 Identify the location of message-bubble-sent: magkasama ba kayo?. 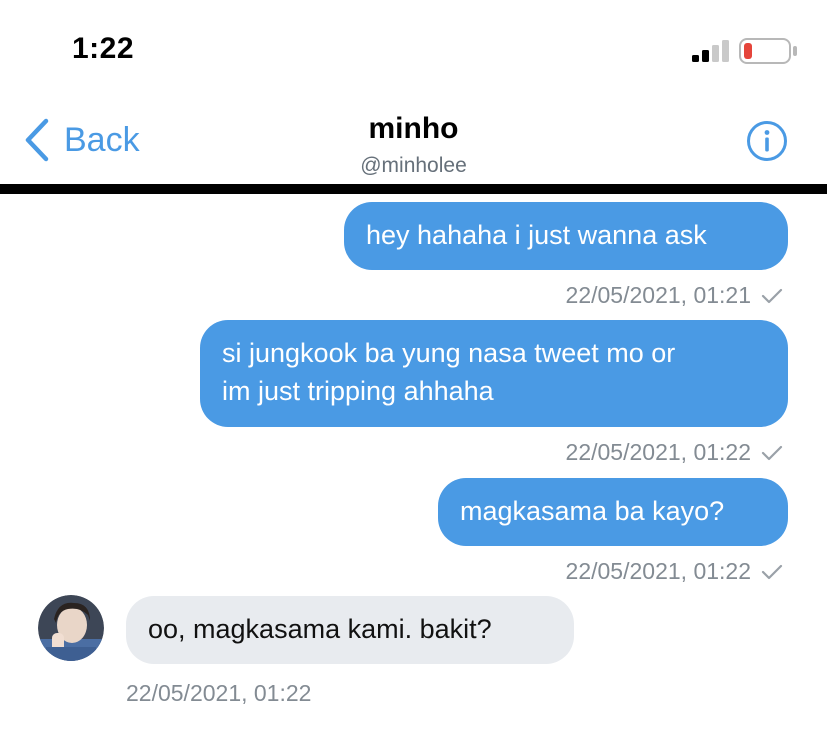
(613, 512).